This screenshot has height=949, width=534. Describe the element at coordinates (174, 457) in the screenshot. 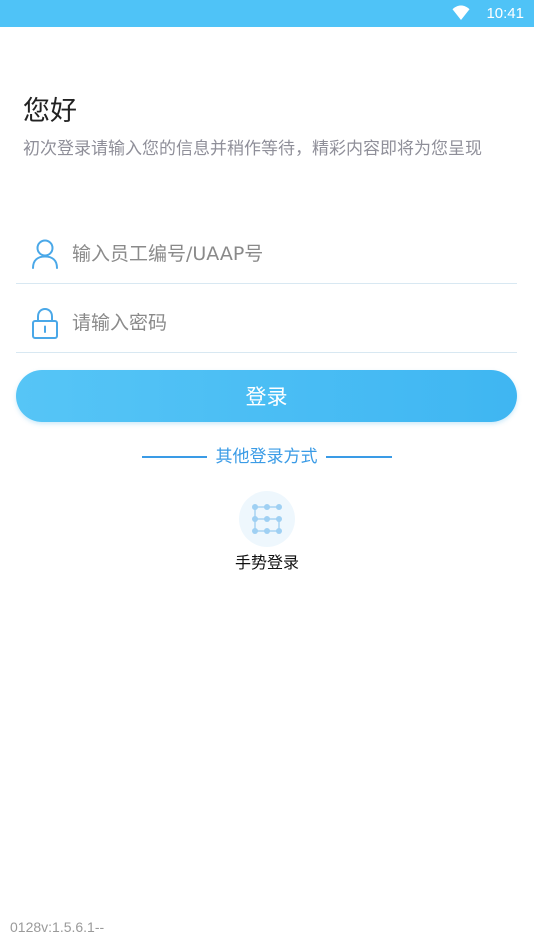

I see `divider-line-left` at that location.